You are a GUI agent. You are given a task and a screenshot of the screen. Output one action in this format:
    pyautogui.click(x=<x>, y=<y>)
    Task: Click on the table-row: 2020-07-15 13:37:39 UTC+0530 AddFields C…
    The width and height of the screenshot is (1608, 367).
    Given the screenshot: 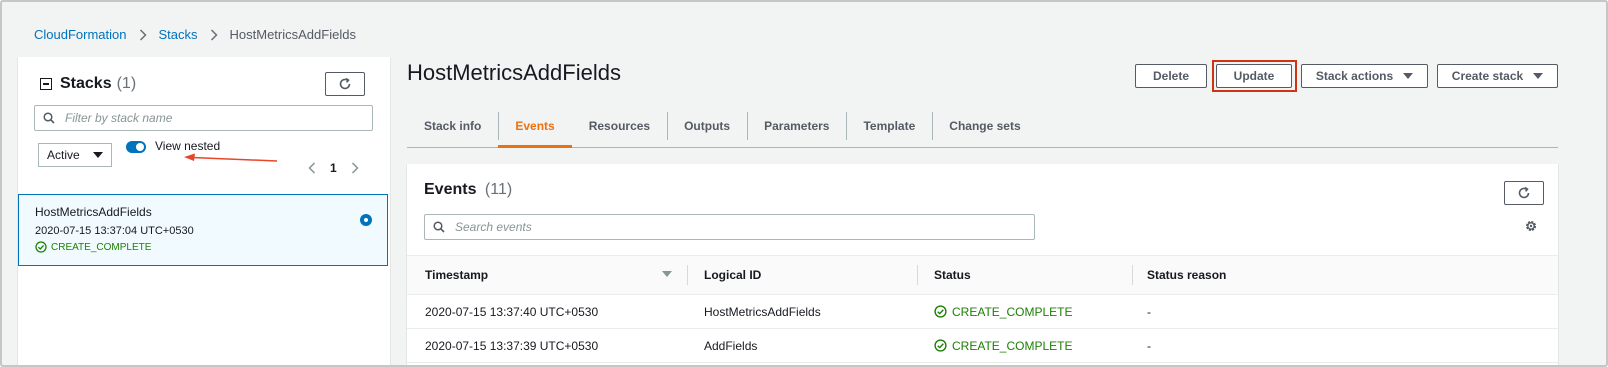 What is the action you would take?
    pyautogui.click(x=982, y=346)
    